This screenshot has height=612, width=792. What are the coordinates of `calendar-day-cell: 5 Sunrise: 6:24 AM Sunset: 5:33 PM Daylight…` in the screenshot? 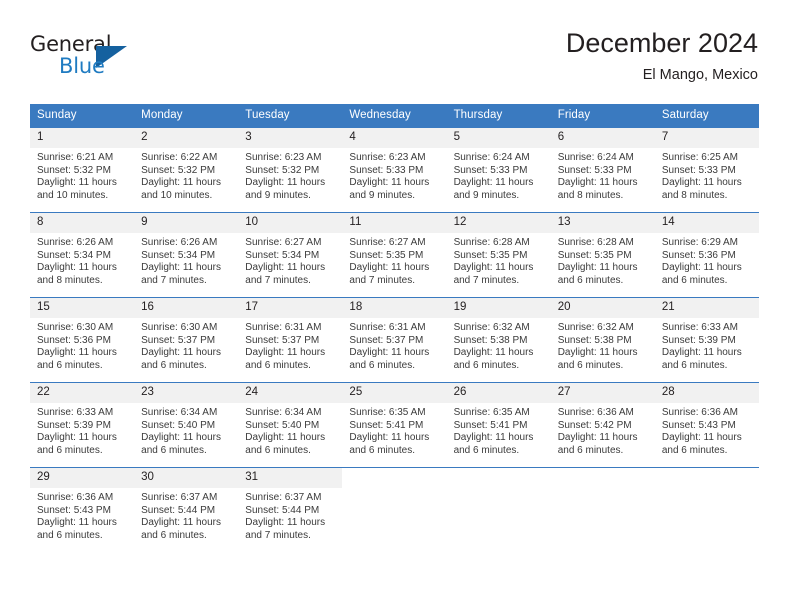 It's located at (498, 170).